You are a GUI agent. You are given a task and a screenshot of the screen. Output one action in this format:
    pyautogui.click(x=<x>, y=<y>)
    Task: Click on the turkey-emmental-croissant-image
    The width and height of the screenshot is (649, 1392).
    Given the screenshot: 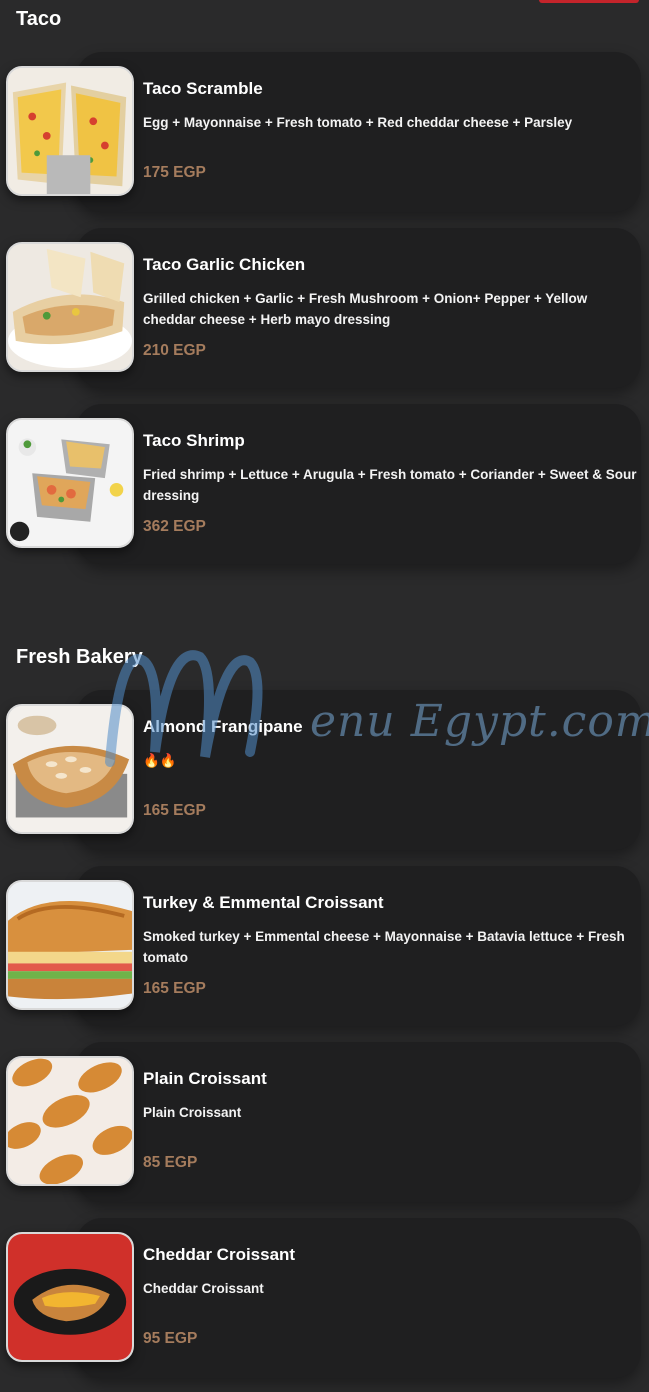 What is the action you would take?
    pyautogui.click(x=70, y=945)
    